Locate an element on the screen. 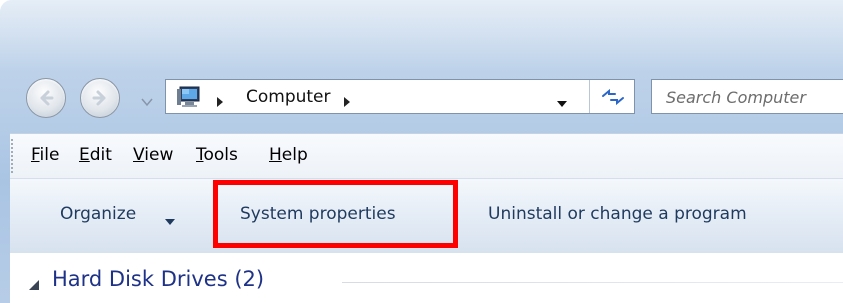  group-divider is located at coordinates (592, 282).